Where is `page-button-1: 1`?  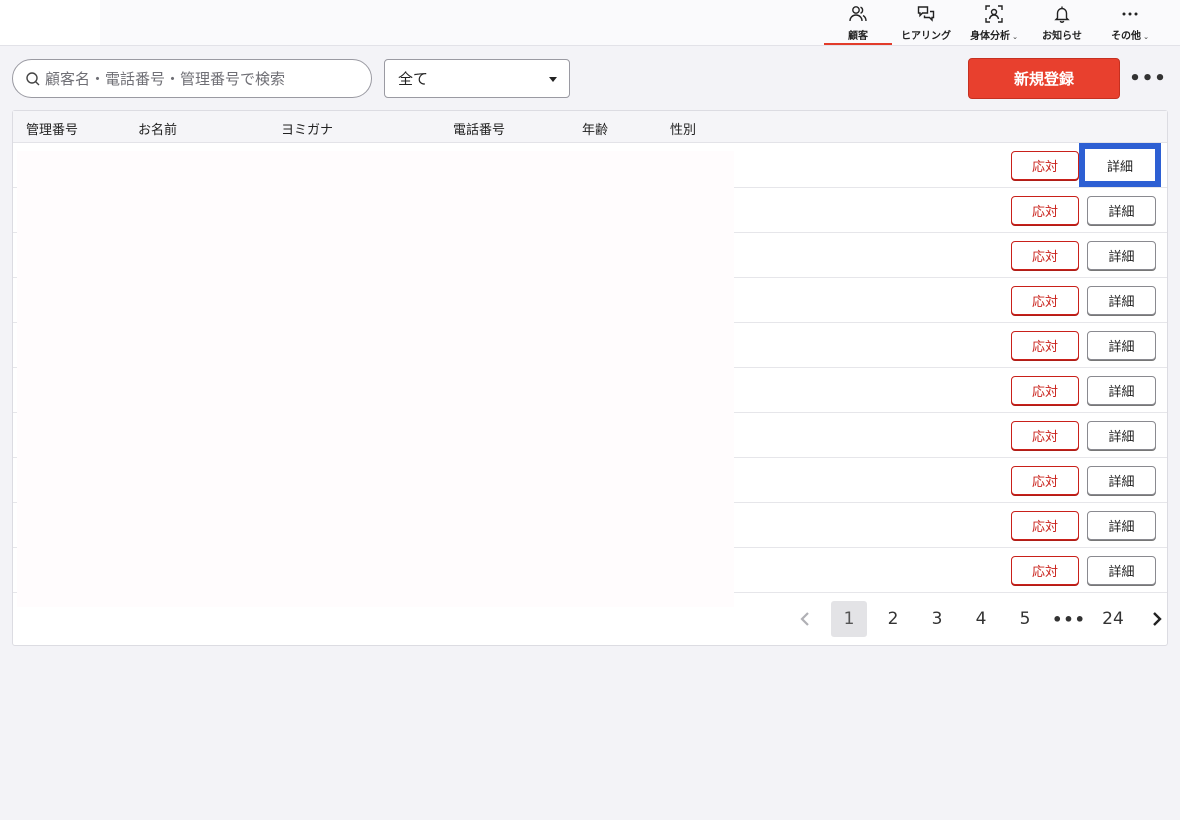
page-button-1: 1 is located at coordinates (849, 619).